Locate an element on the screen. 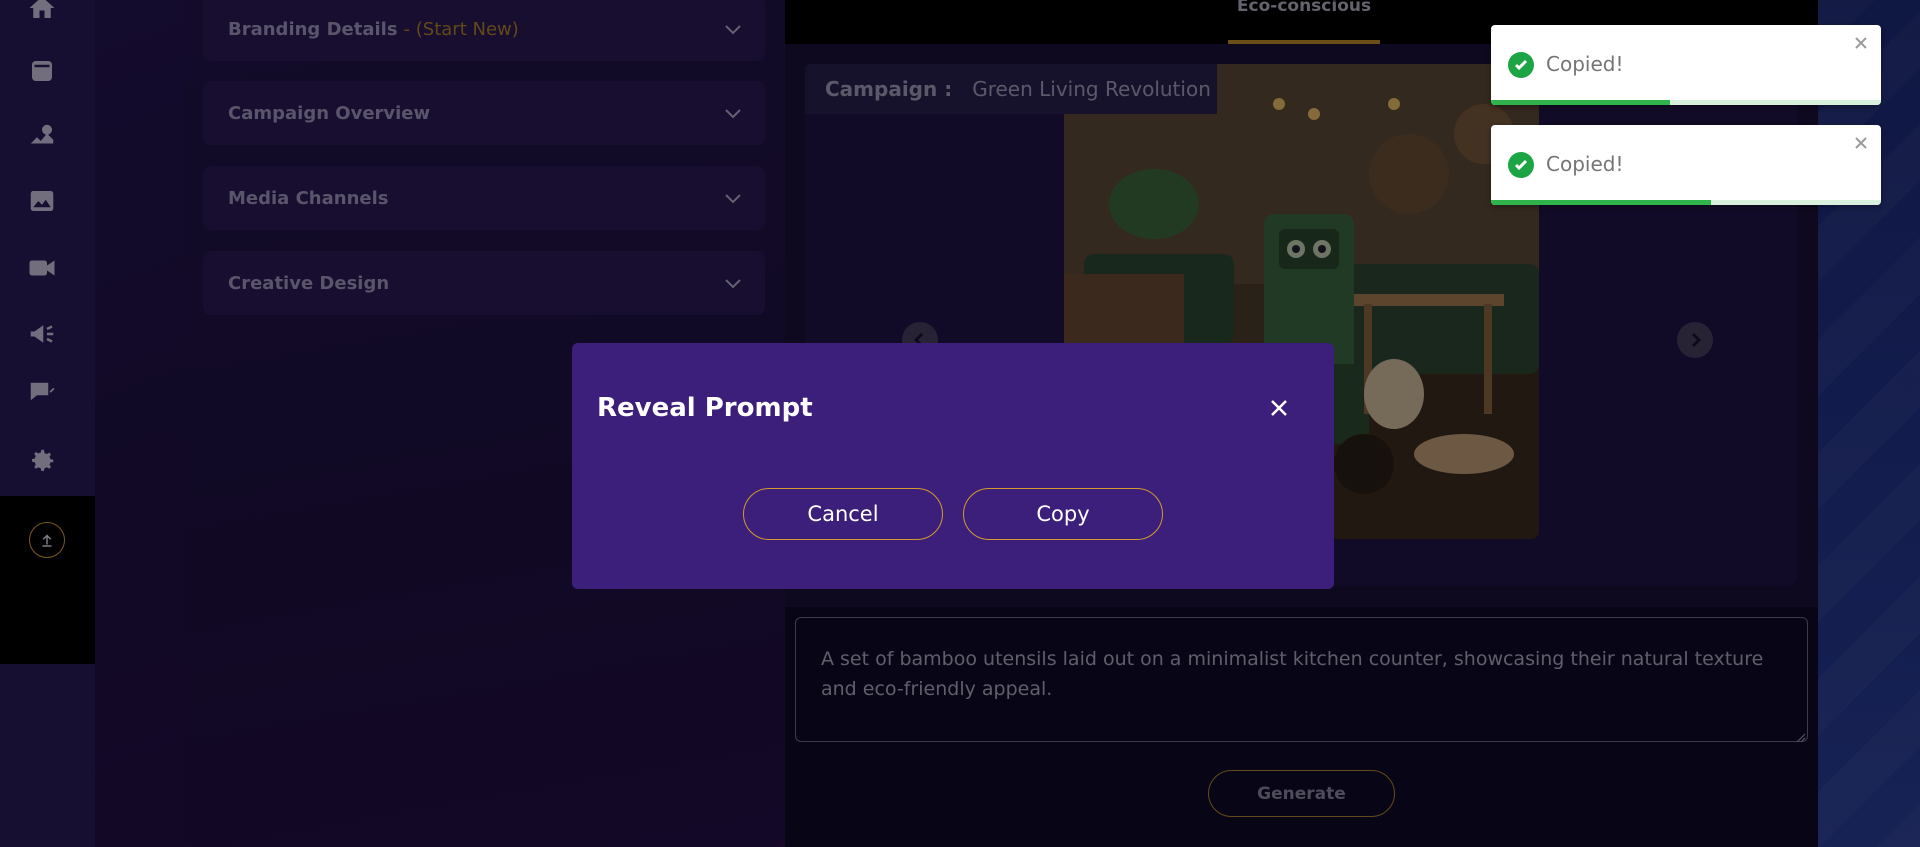 The image size is (1920, 847). reveal-prompt-modal is located at coordinates (953, 466).